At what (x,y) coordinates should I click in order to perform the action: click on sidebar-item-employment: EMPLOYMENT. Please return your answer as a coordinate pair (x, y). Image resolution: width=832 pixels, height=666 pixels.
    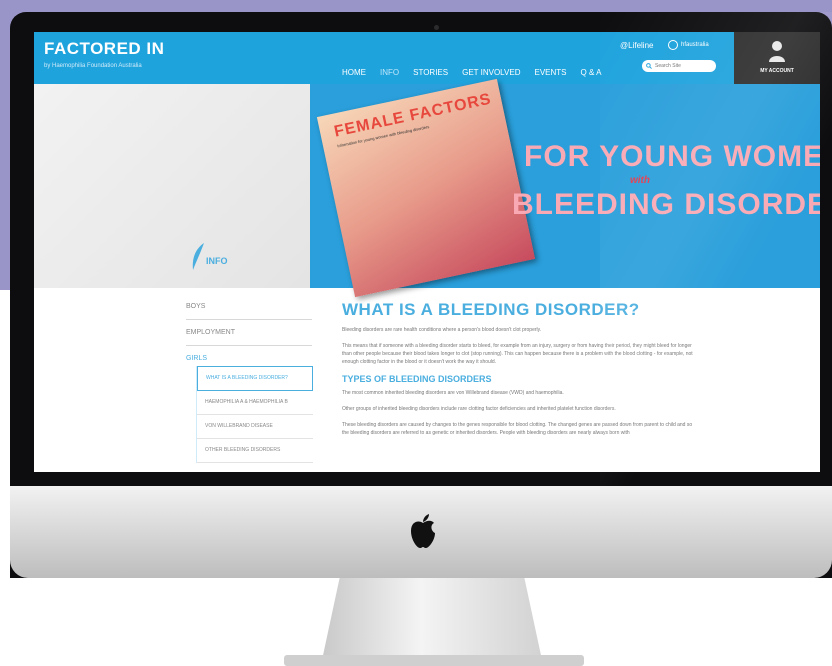
    Looking at the image, I should click on (249, 333).